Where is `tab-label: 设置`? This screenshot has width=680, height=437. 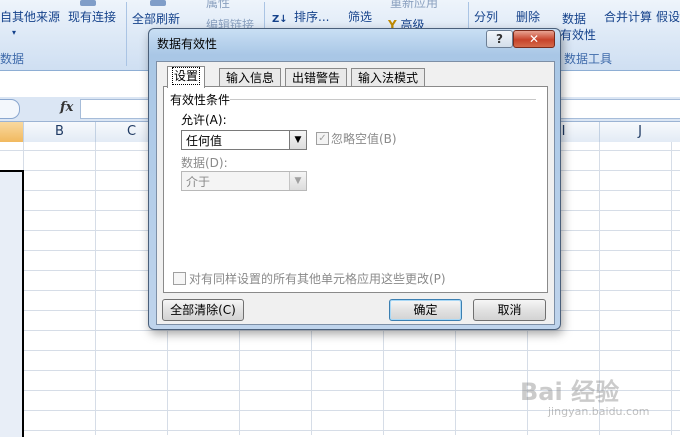
tab-label: 设置 is located at coordinates (186, 76).